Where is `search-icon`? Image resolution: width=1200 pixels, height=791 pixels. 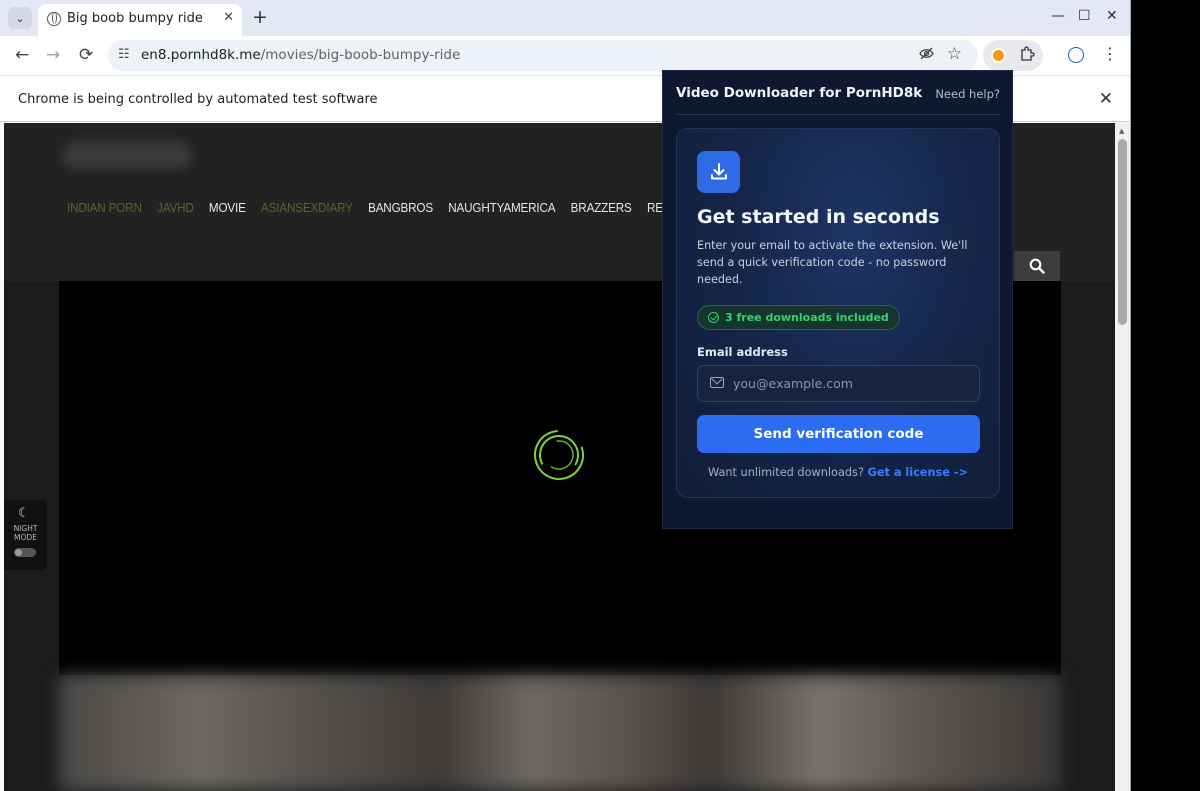 search-icon is located at coordinates (1037, 266).